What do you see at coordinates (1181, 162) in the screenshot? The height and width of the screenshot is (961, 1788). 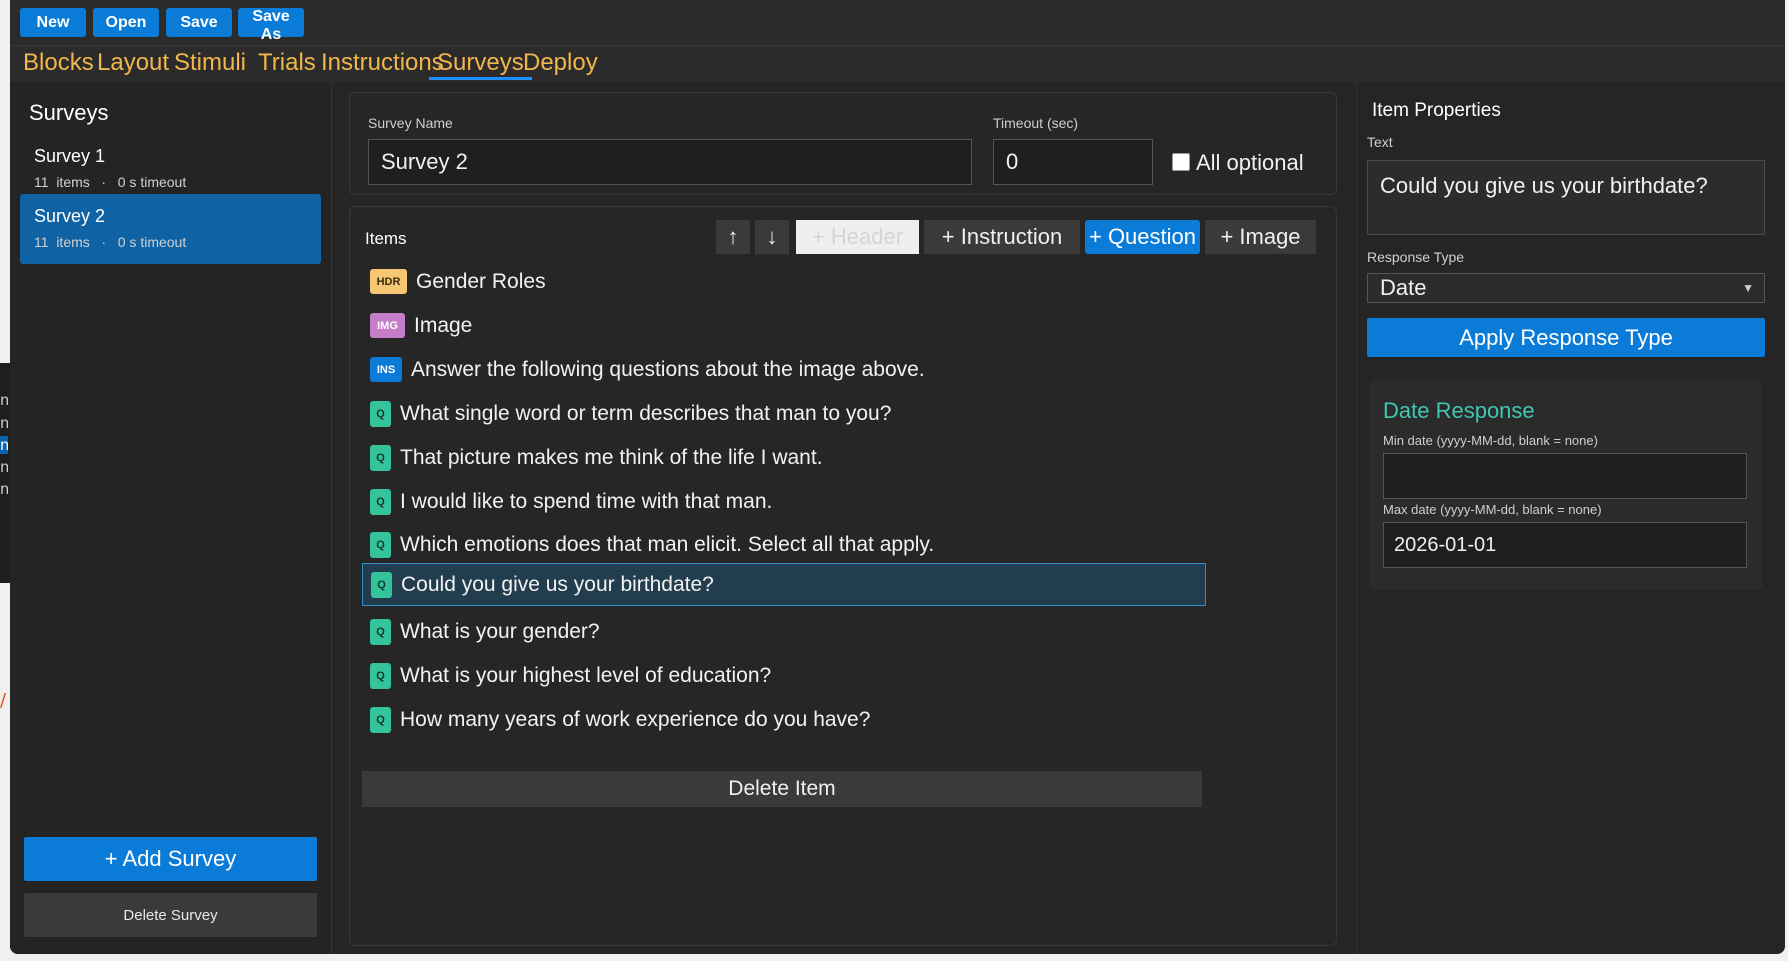 I see `all-optional-checkbox` at bounding box center [1181, 162].